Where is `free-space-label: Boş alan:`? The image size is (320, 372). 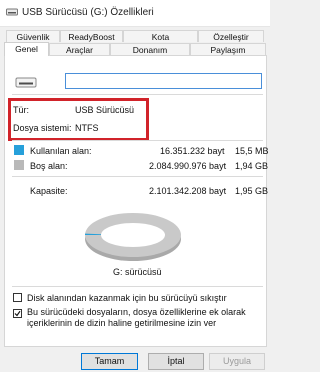 free-space-label: Boş alan: is located at coordinates (49, 166).